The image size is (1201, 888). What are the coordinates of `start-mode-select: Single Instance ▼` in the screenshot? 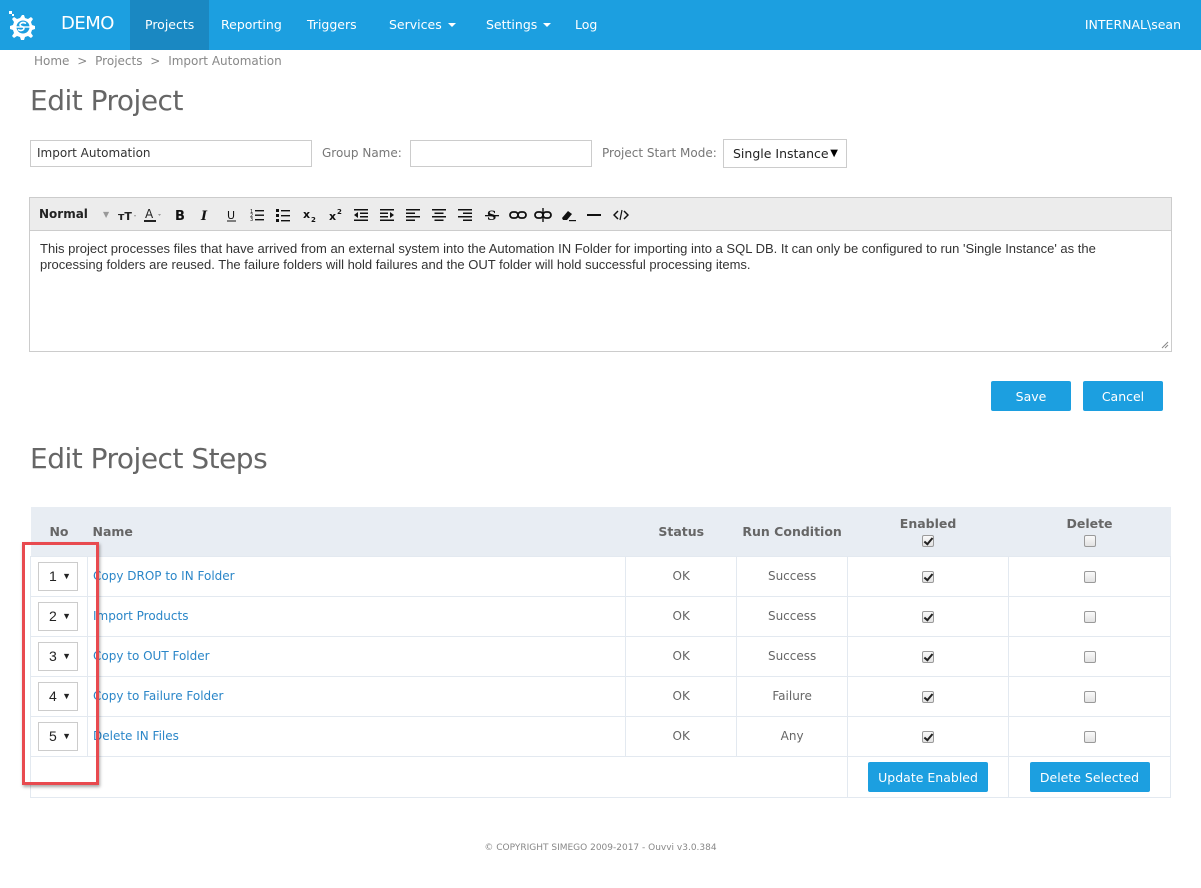 It's located at (785, 153).